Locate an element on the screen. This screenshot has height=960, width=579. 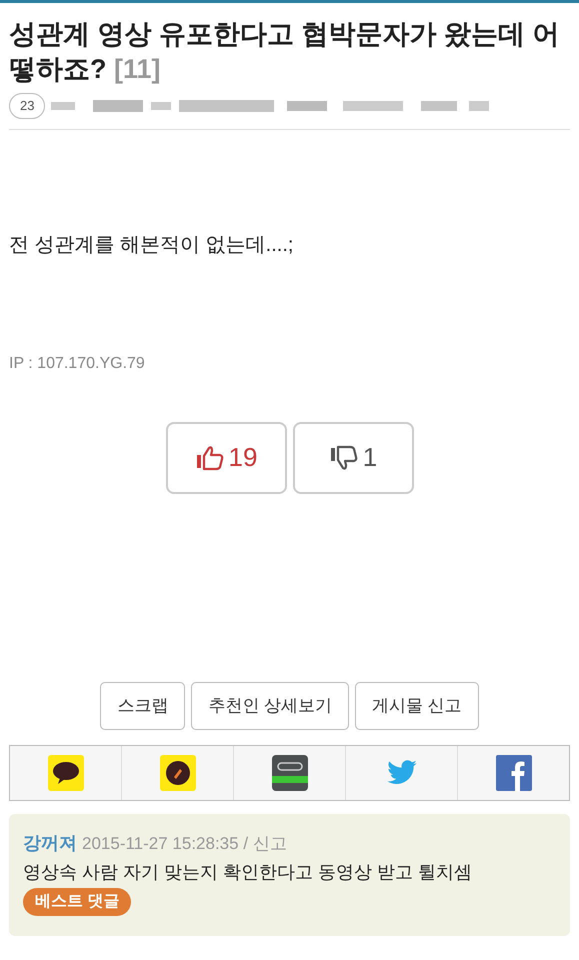
view-count: 23 is located at coordinates (27, 105).